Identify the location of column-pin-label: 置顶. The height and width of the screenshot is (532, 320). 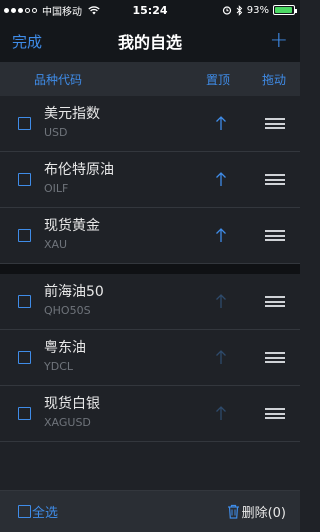
(218, 79).